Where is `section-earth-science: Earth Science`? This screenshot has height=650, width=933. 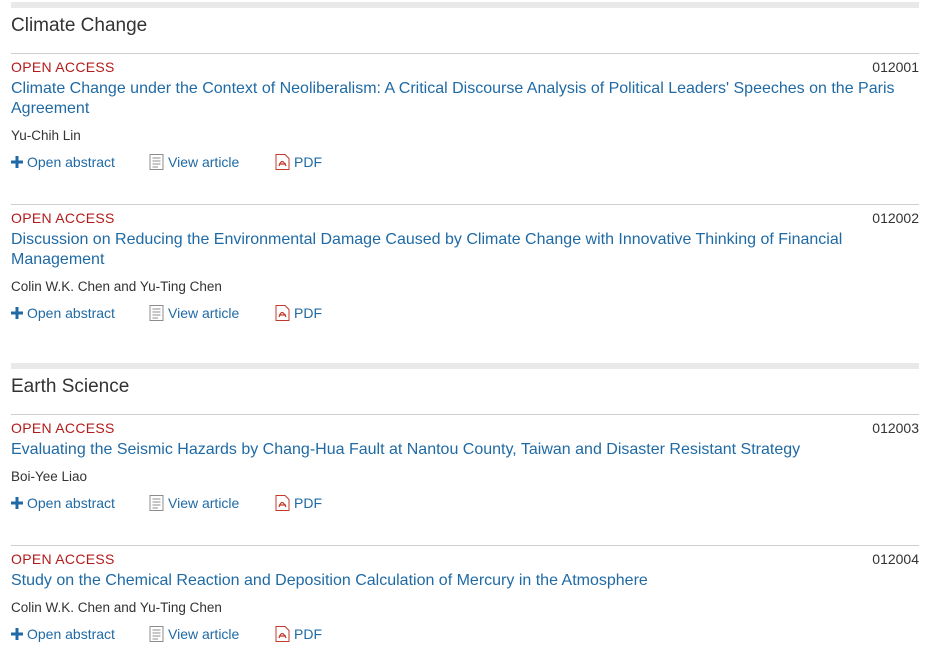
section-earth-science: Earth Science is located at coordinates (465, 380).